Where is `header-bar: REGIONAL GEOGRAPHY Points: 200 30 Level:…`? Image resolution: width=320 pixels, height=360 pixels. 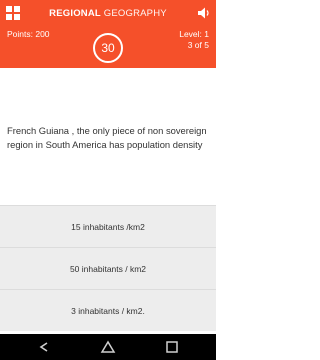
header-bar: REGIONAL GEOGRAPHY Points: 200 30 Level:… is located at coordinates (108, 34).